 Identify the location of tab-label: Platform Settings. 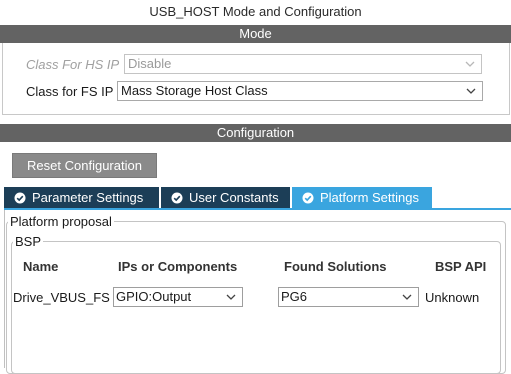
(369, 197).